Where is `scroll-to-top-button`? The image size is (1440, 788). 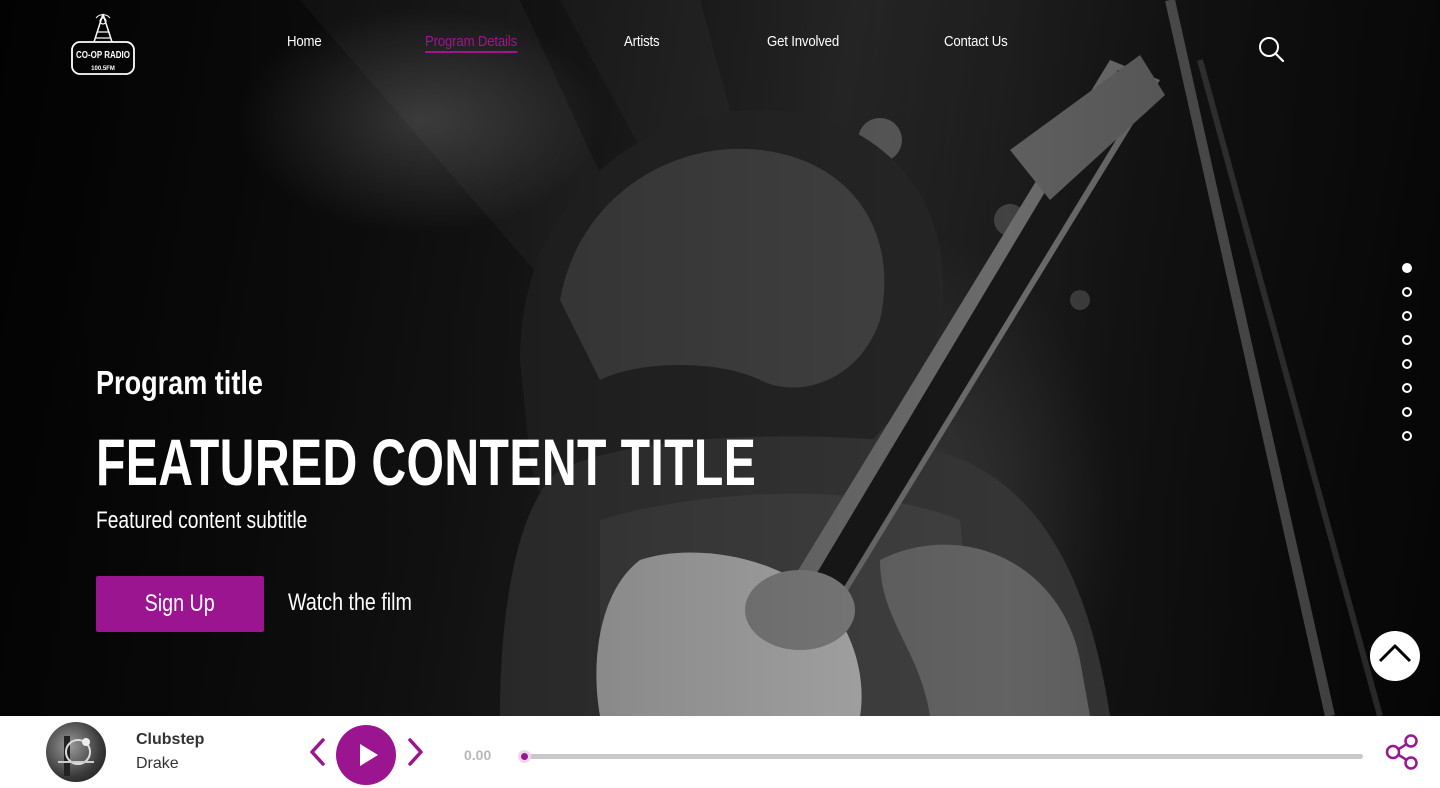 scroll-to-top-button is located at coordinates (1395, 656).